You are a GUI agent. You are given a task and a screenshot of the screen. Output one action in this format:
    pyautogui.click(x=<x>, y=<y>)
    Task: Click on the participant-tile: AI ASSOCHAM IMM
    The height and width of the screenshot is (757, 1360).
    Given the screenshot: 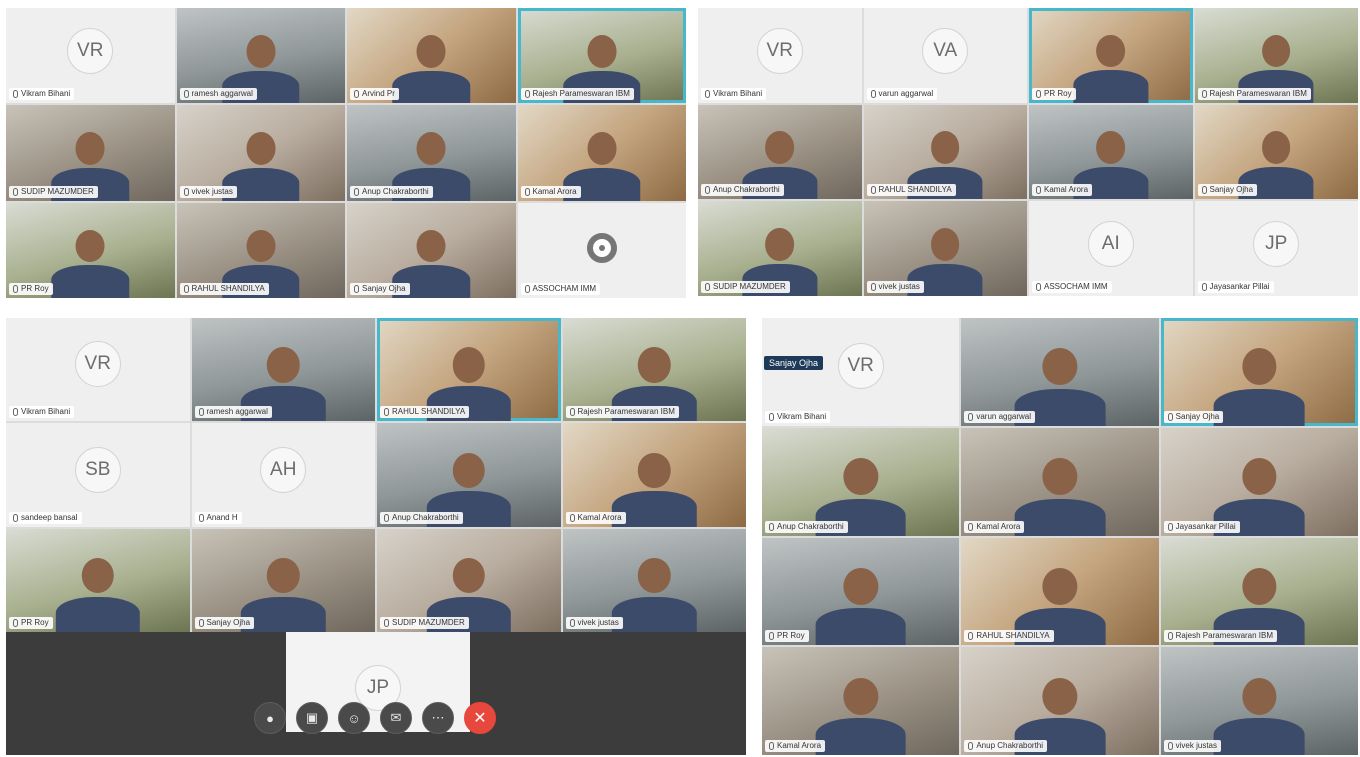 What is the action you would take?
    pyautogui.click(x=1111, y=248)
    